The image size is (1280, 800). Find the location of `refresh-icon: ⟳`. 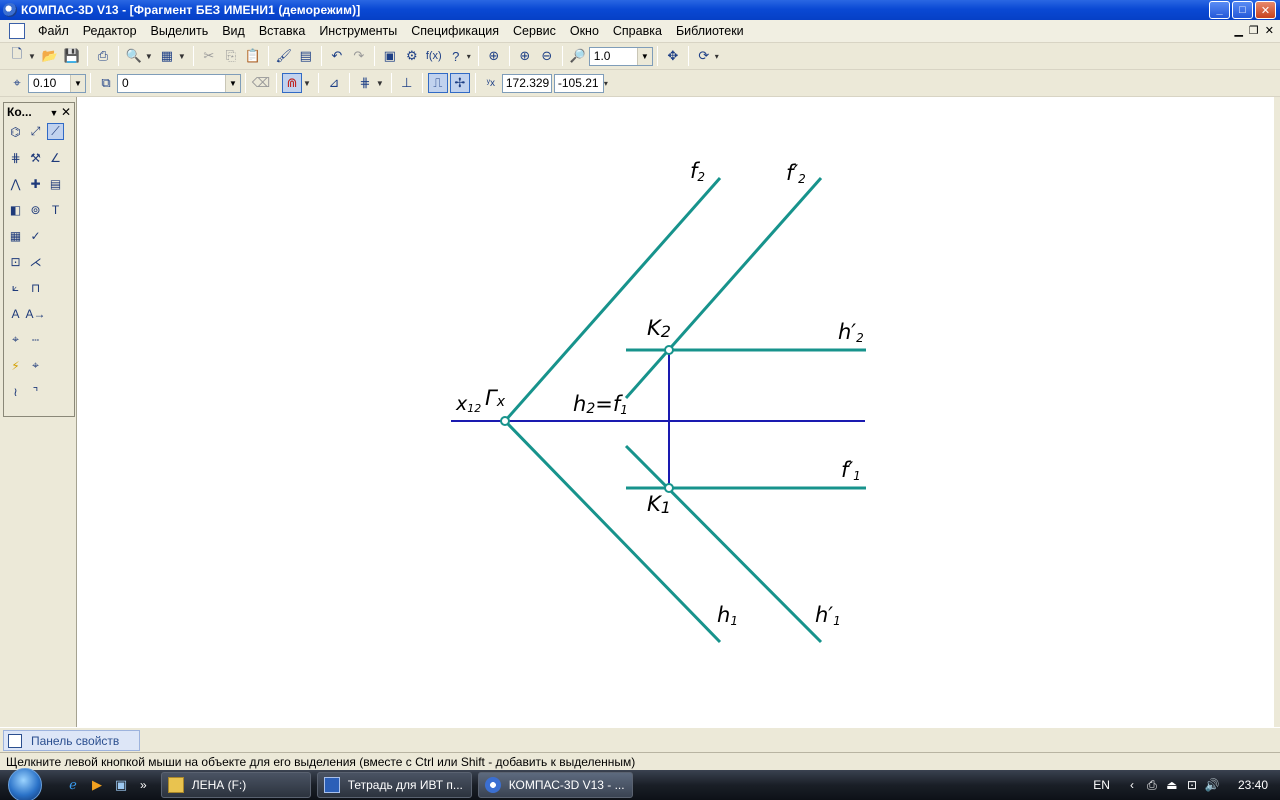

refresh-icon: ⟳ is located at coordinates (704, 56).